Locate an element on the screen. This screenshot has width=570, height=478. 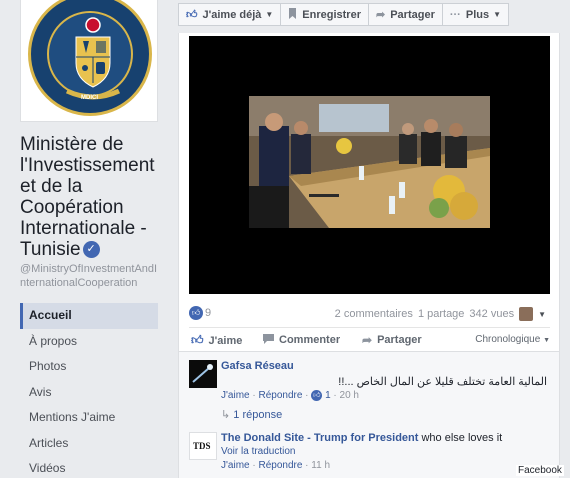
video-thumbnail is located at coordinates (369, 162).